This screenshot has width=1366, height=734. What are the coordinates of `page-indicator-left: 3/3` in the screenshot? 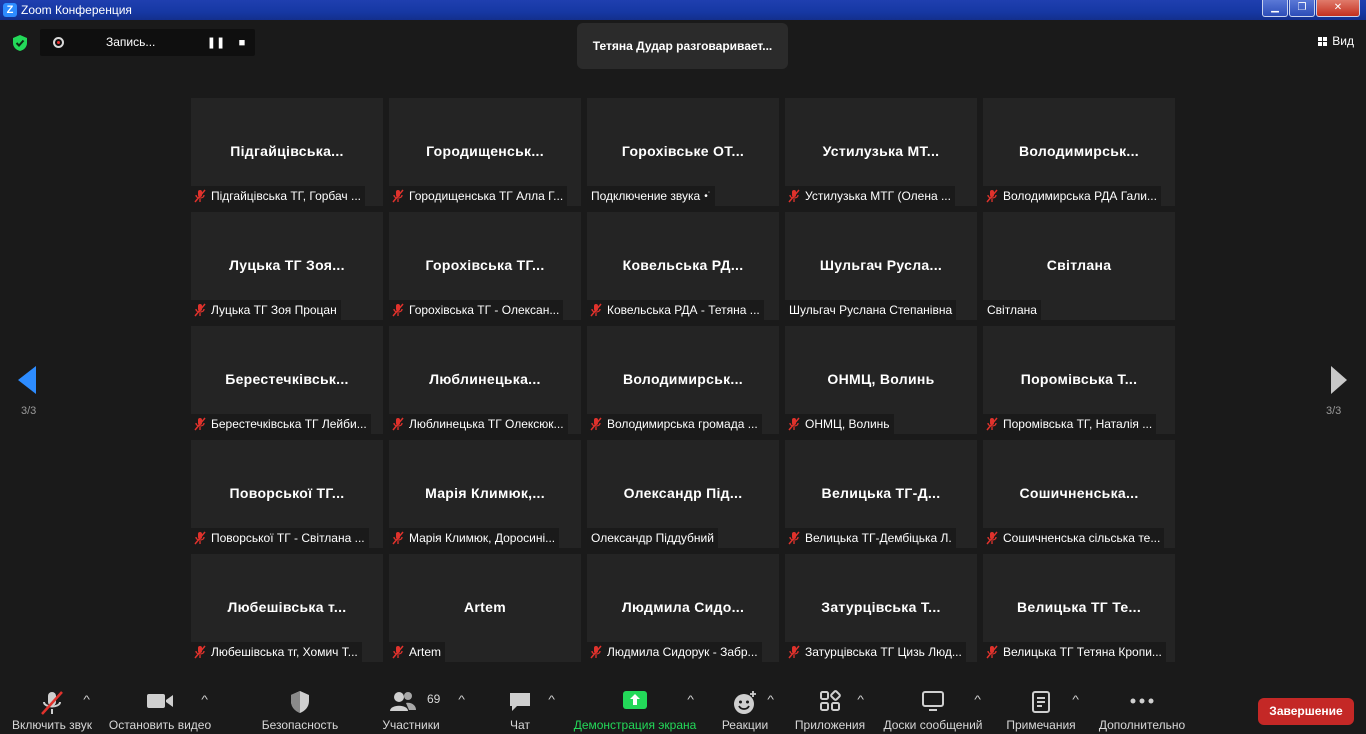 It's located at (29, 411).